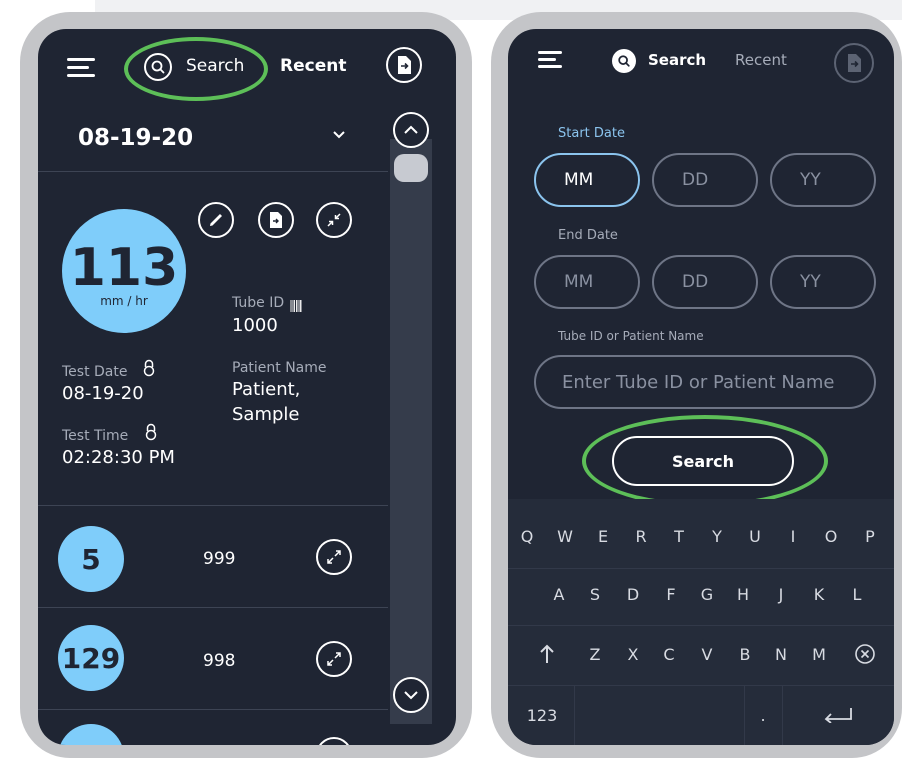  Describe the element at coordinates (707, 654) in the screenshot. I see `key: V` at that location.